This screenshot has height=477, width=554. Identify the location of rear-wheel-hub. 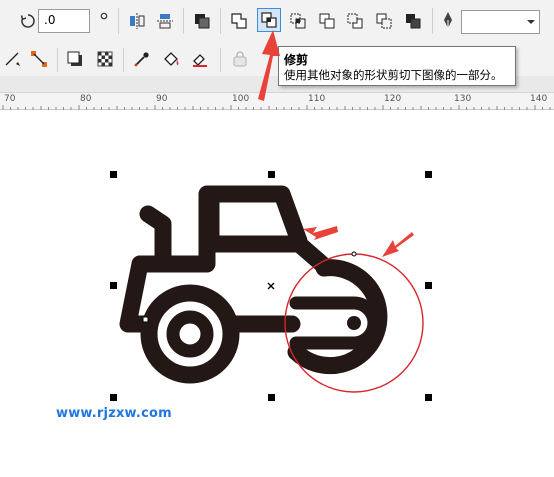
(190, 334).